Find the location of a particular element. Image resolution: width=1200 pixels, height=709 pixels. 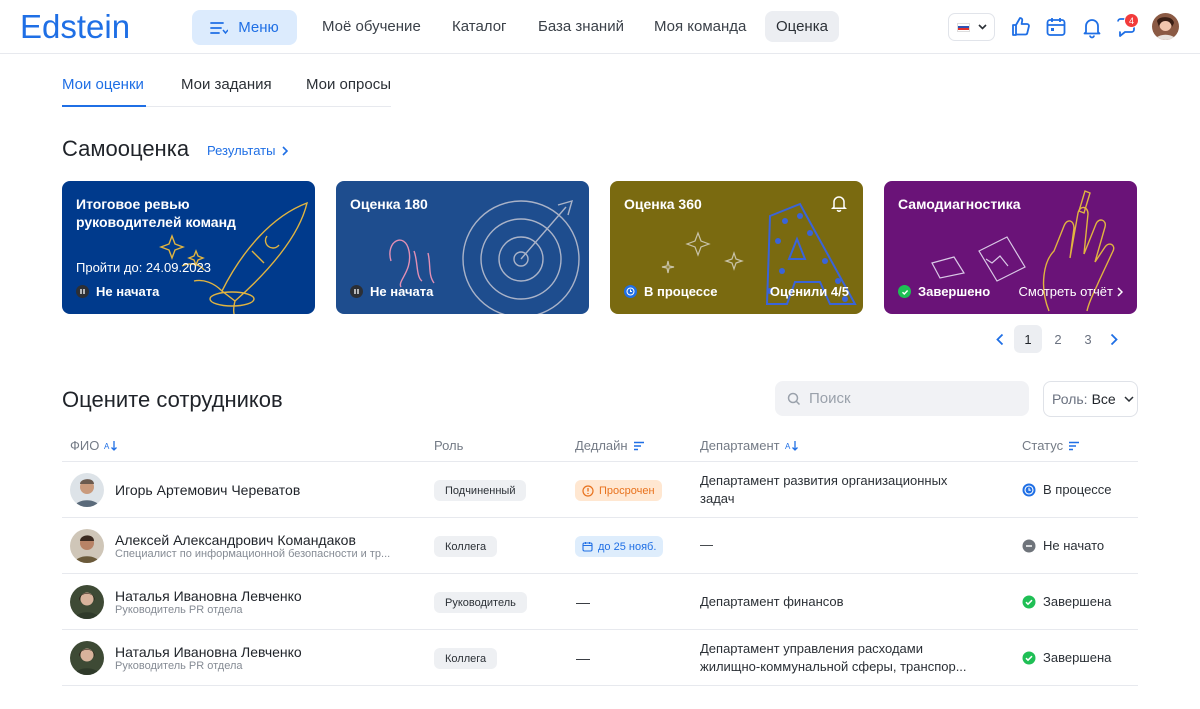

not-started-icon is located at coordinates (1029, 545).